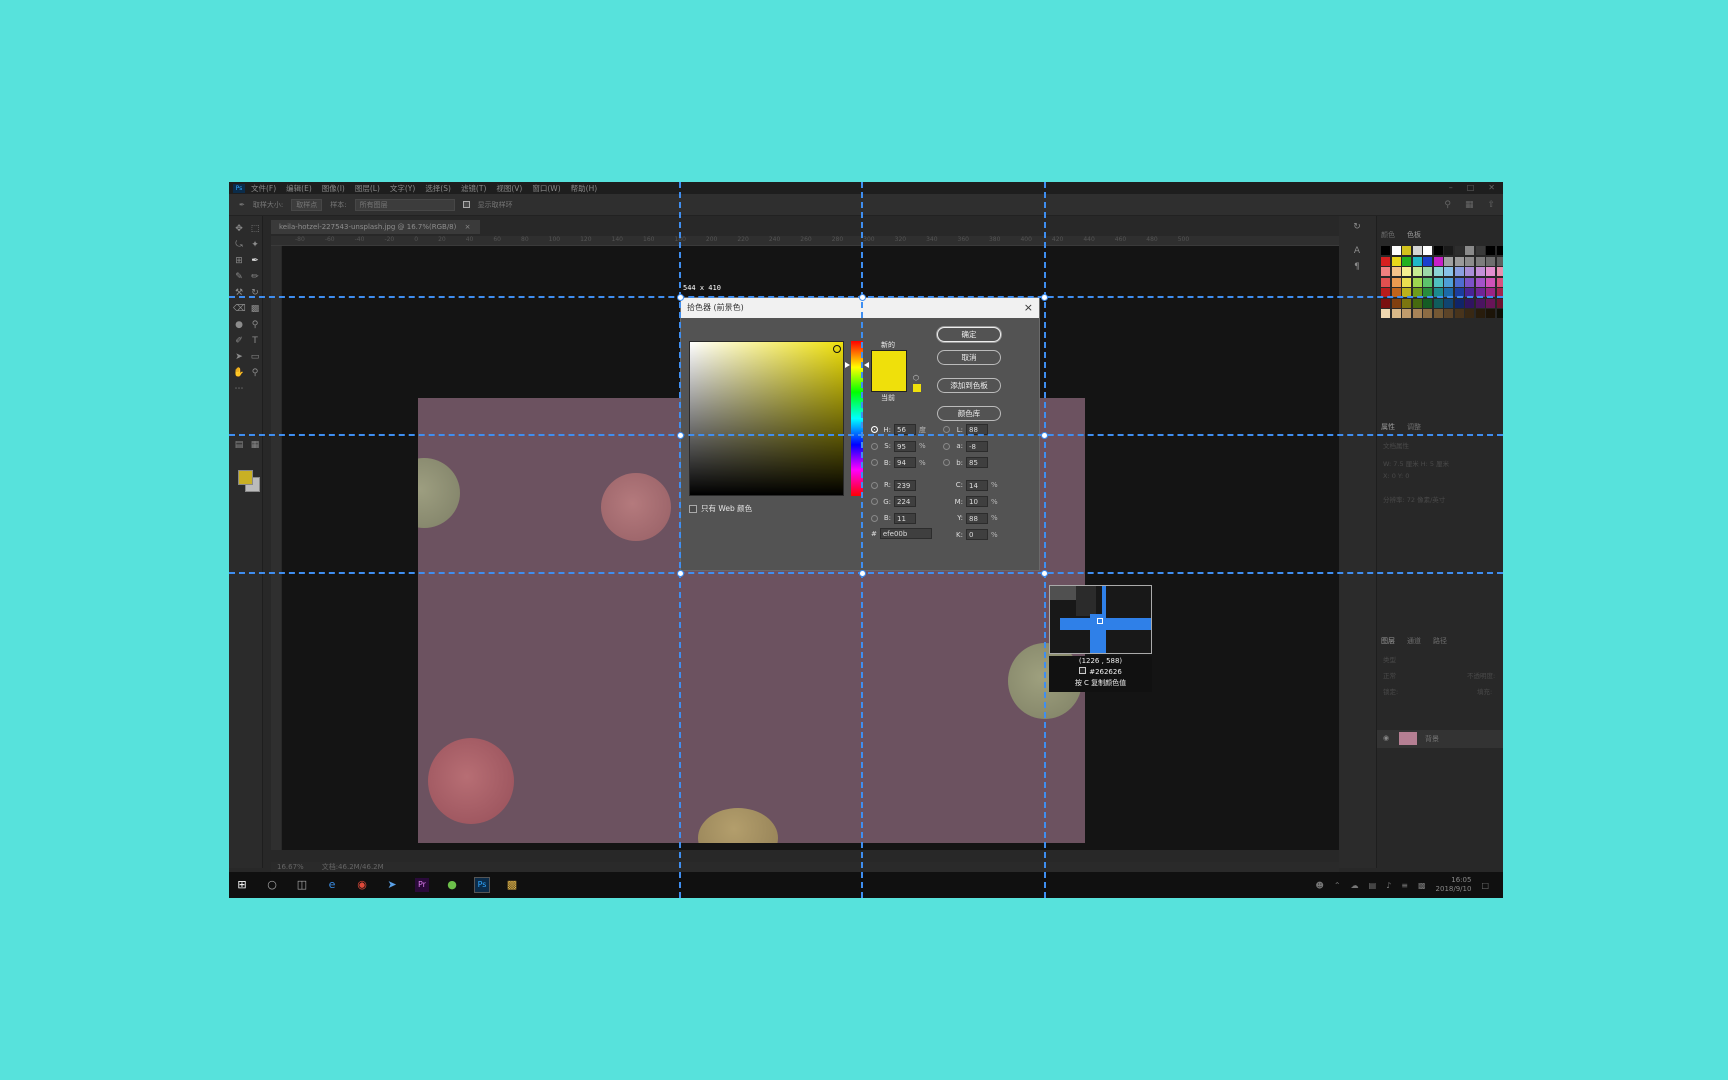  Describe the element at coordinates (509, 188) in the screenshot. I see `menu-item: 视图(V)` at that location.